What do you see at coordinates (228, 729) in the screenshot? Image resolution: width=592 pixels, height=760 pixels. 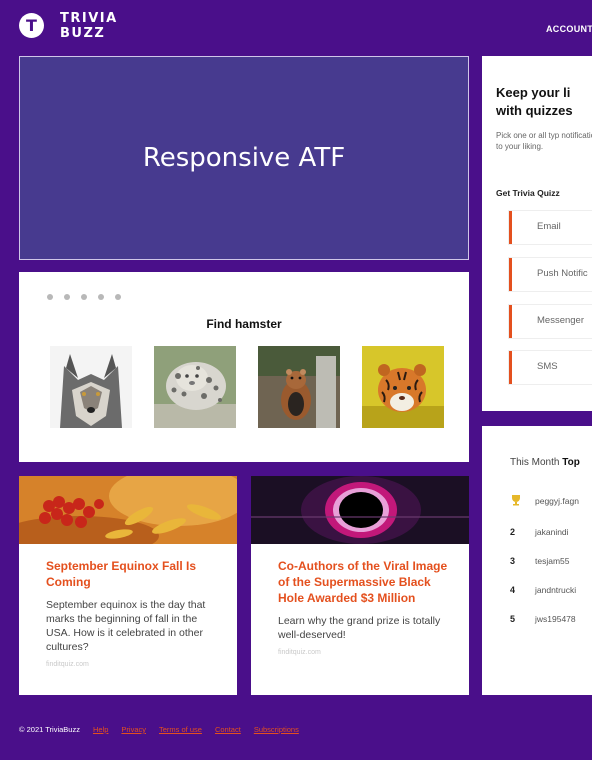 I see `footer-link-contact: Contact` at bounding box center [228, 729].